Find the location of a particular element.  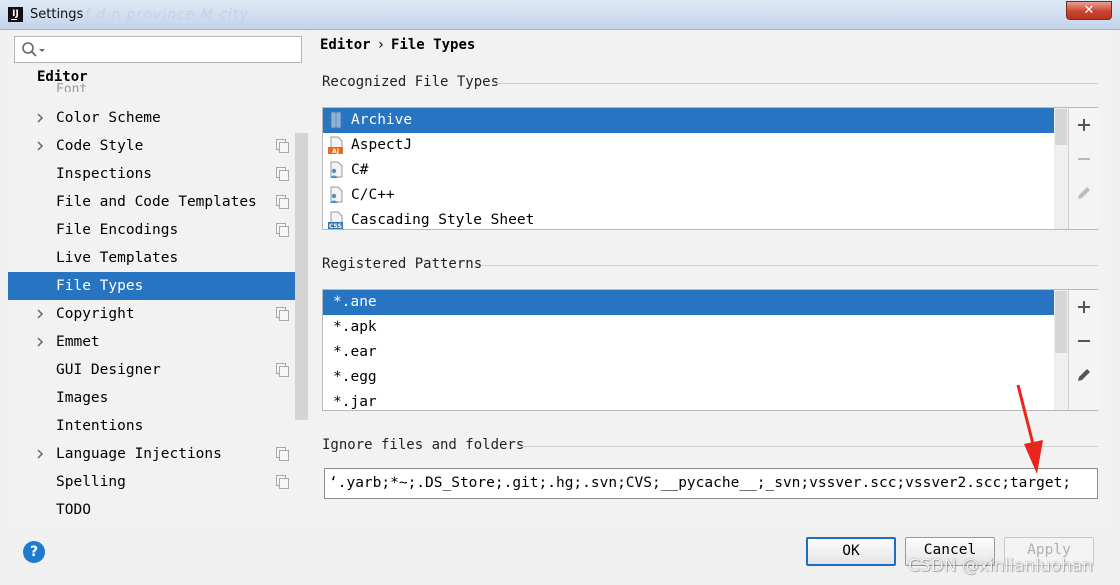

close-window-button: ✕ is located at coordinates (1089, 10).